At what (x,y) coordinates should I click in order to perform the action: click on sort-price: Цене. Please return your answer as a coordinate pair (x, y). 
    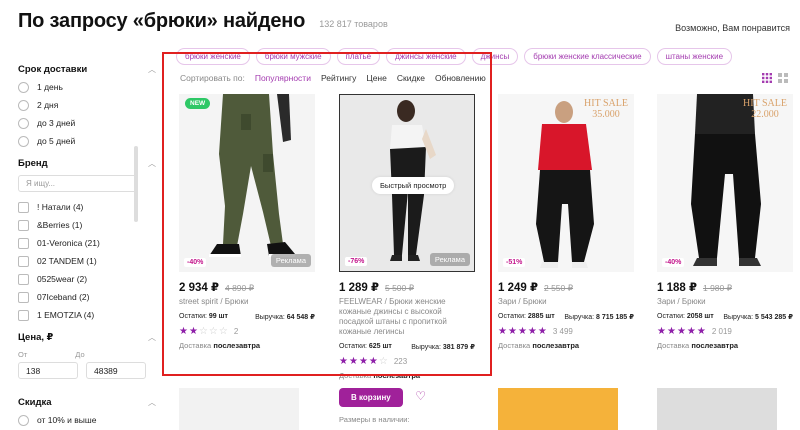
    Looking at the image, I should click on (376, 78).